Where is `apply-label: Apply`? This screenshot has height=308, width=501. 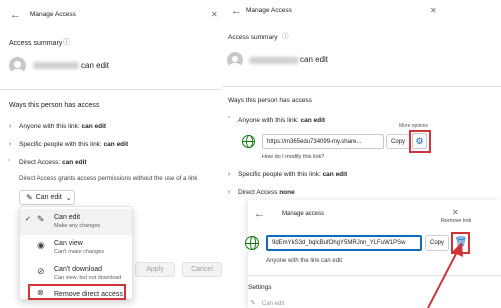
apply-label: Apply is located at coordinates (155, 269).